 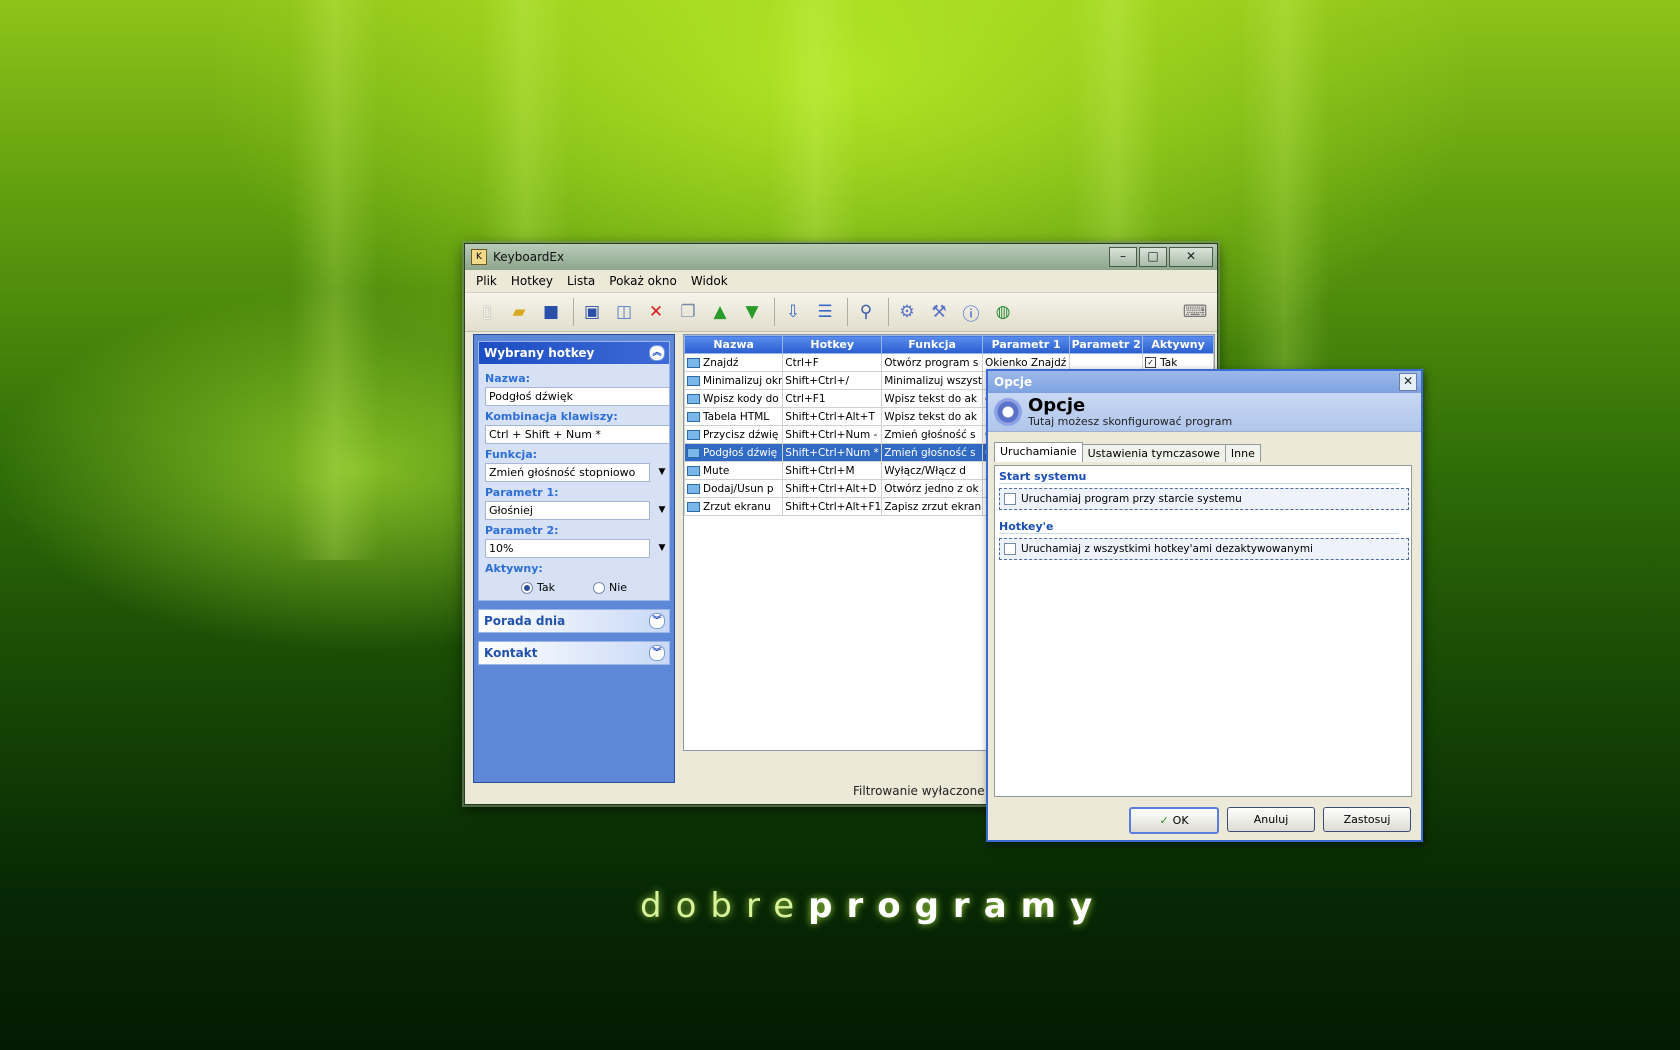 I want to click on cell-text: Shift+Ctrl+Num *, so click(x=832, y=452).